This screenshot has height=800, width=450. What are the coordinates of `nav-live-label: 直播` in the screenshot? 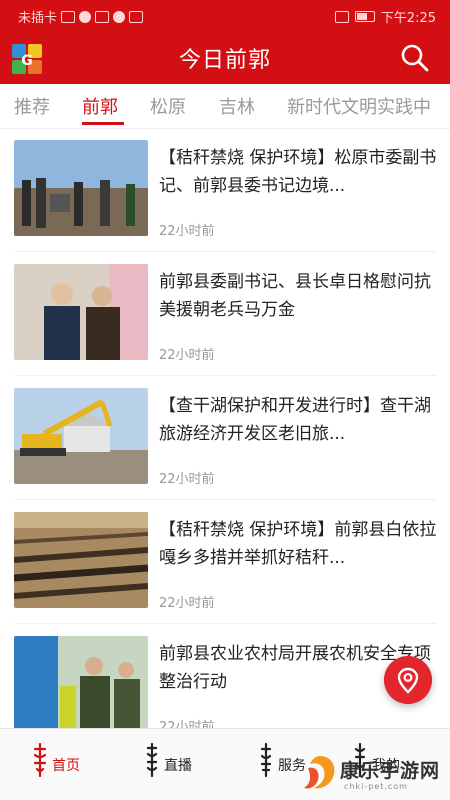 It's located at (178, 766).